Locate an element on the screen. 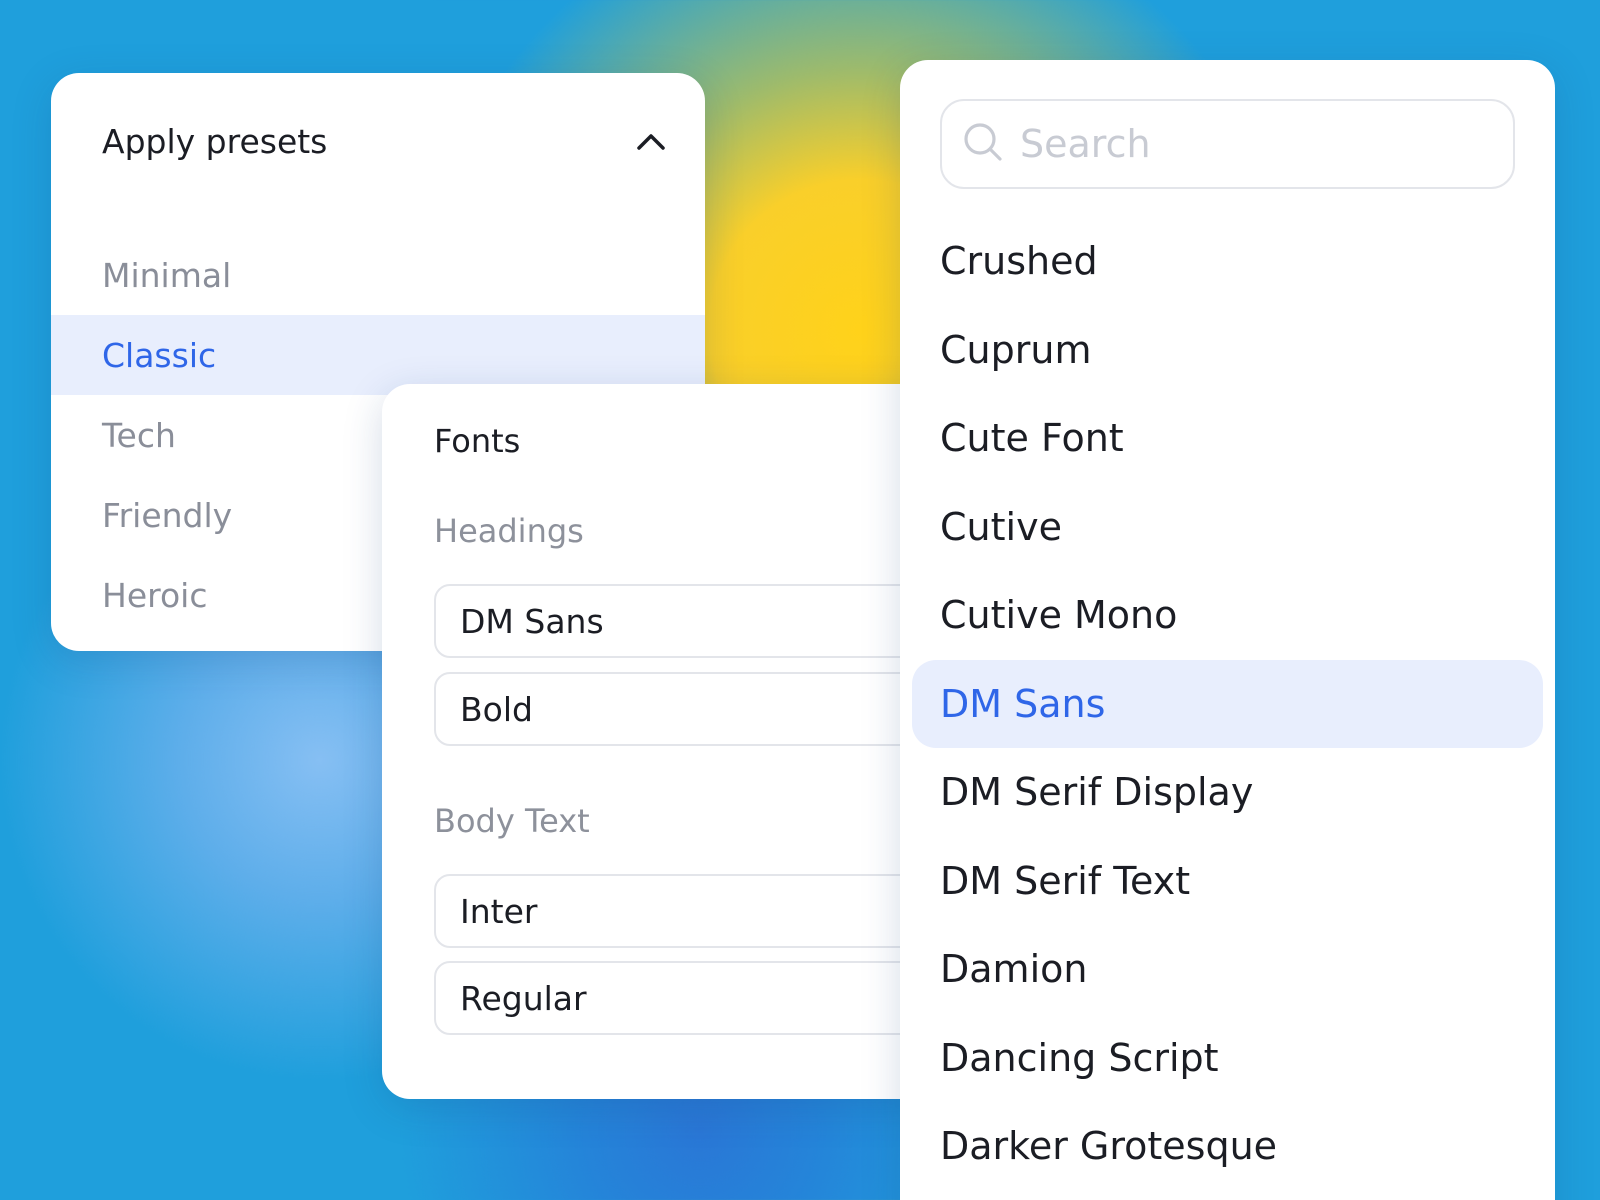  presets-header: Apply presets is located at coordinates (385, 141).